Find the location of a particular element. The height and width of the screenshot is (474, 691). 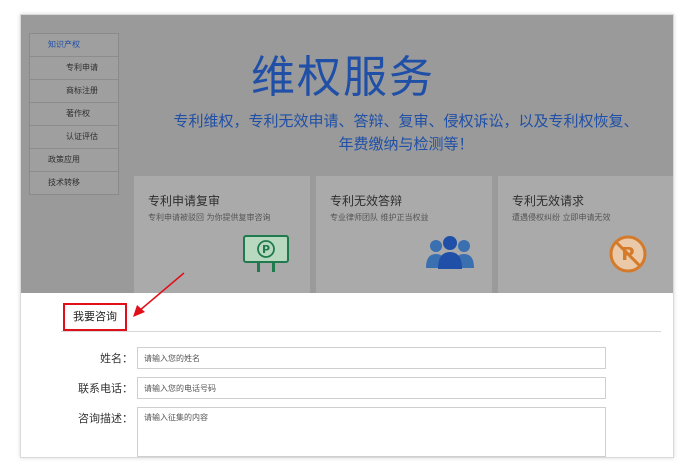

sidebar-nav: 知识产权 专利申请 商标注册 著作权 认证评估 政策应用 技术转移 is located at coordinates (74, 114).